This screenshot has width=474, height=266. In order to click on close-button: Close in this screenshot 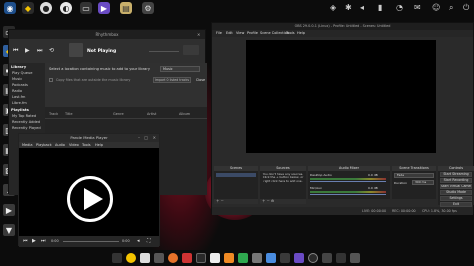, I will do `click(200, 80)`.